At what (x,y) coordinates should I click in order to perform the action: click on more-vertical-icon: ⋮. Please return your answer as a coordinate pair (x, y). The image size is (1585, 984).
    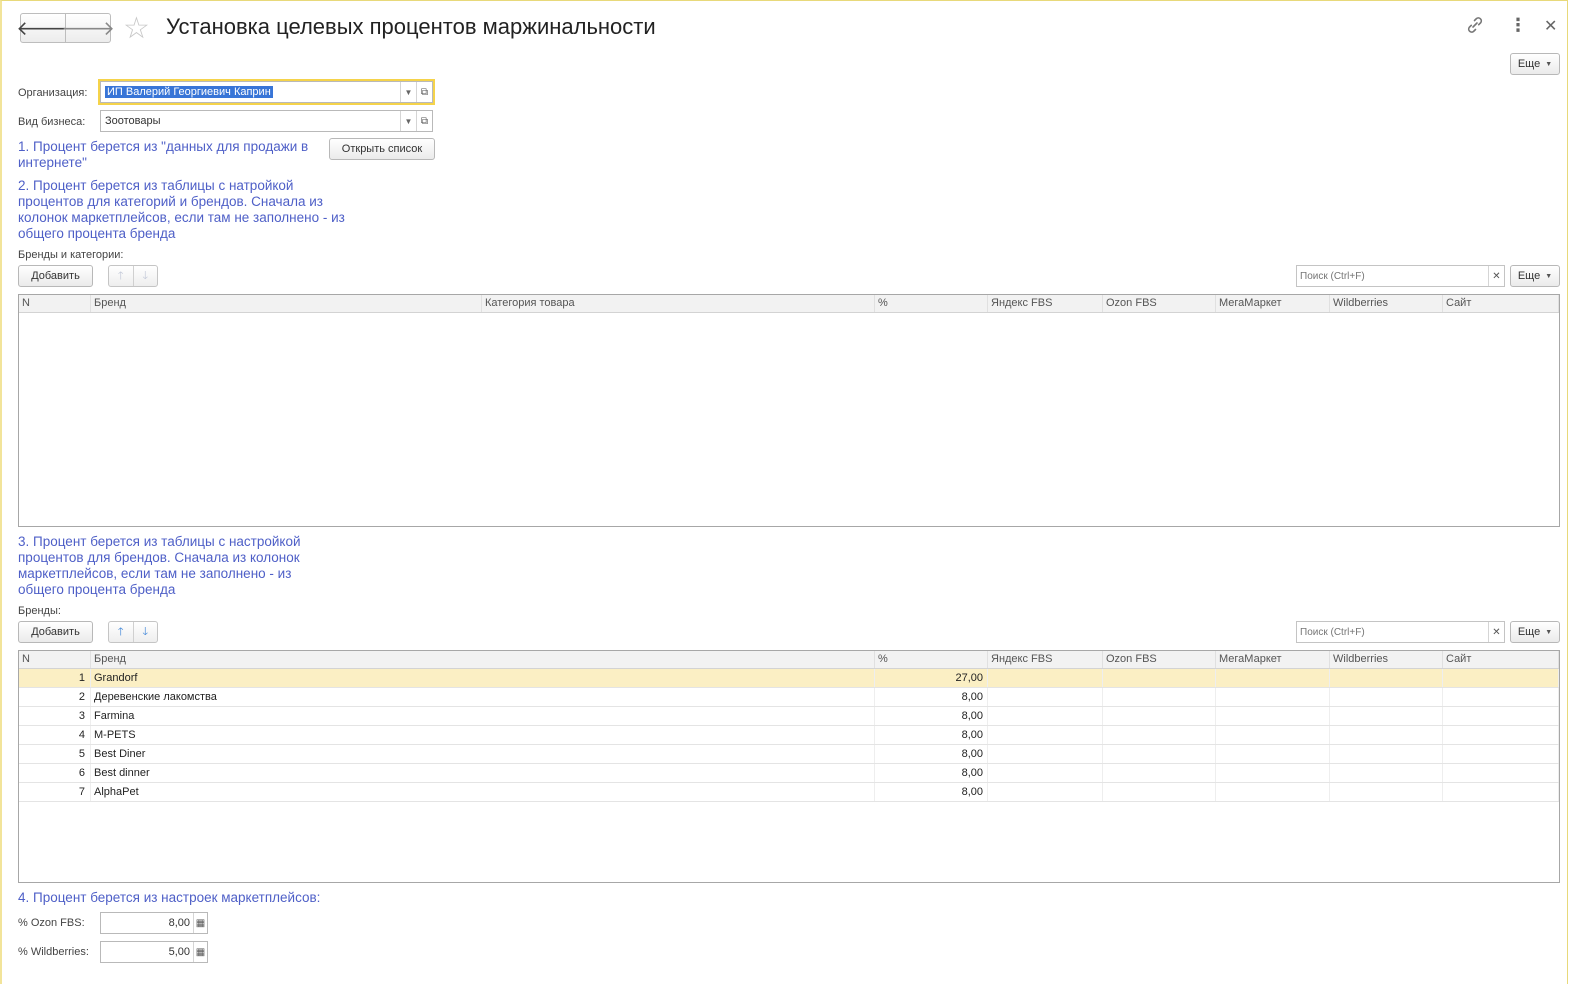
    Looking at the image, I should click on (1518, 25).